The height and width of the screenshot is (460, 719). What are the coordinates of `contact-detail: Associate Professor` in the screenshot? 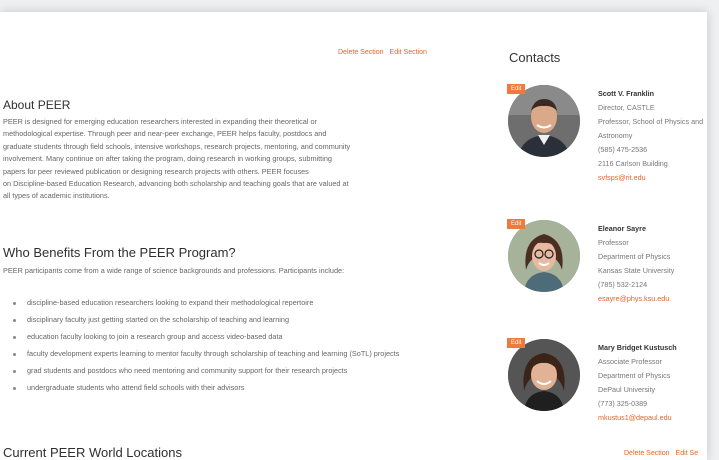 It's located at (630, 361).